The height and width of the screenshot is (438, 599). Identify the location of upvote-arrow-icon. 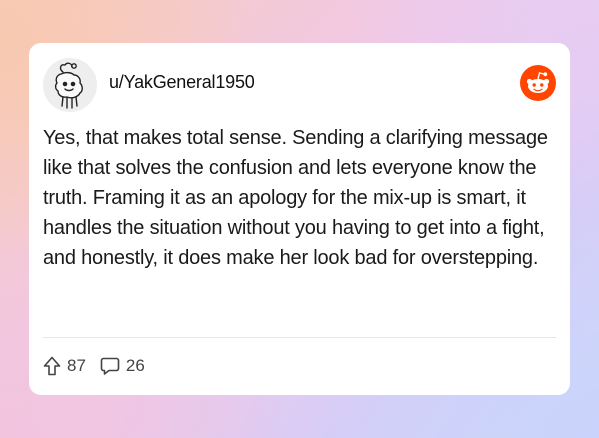
(52, 366).